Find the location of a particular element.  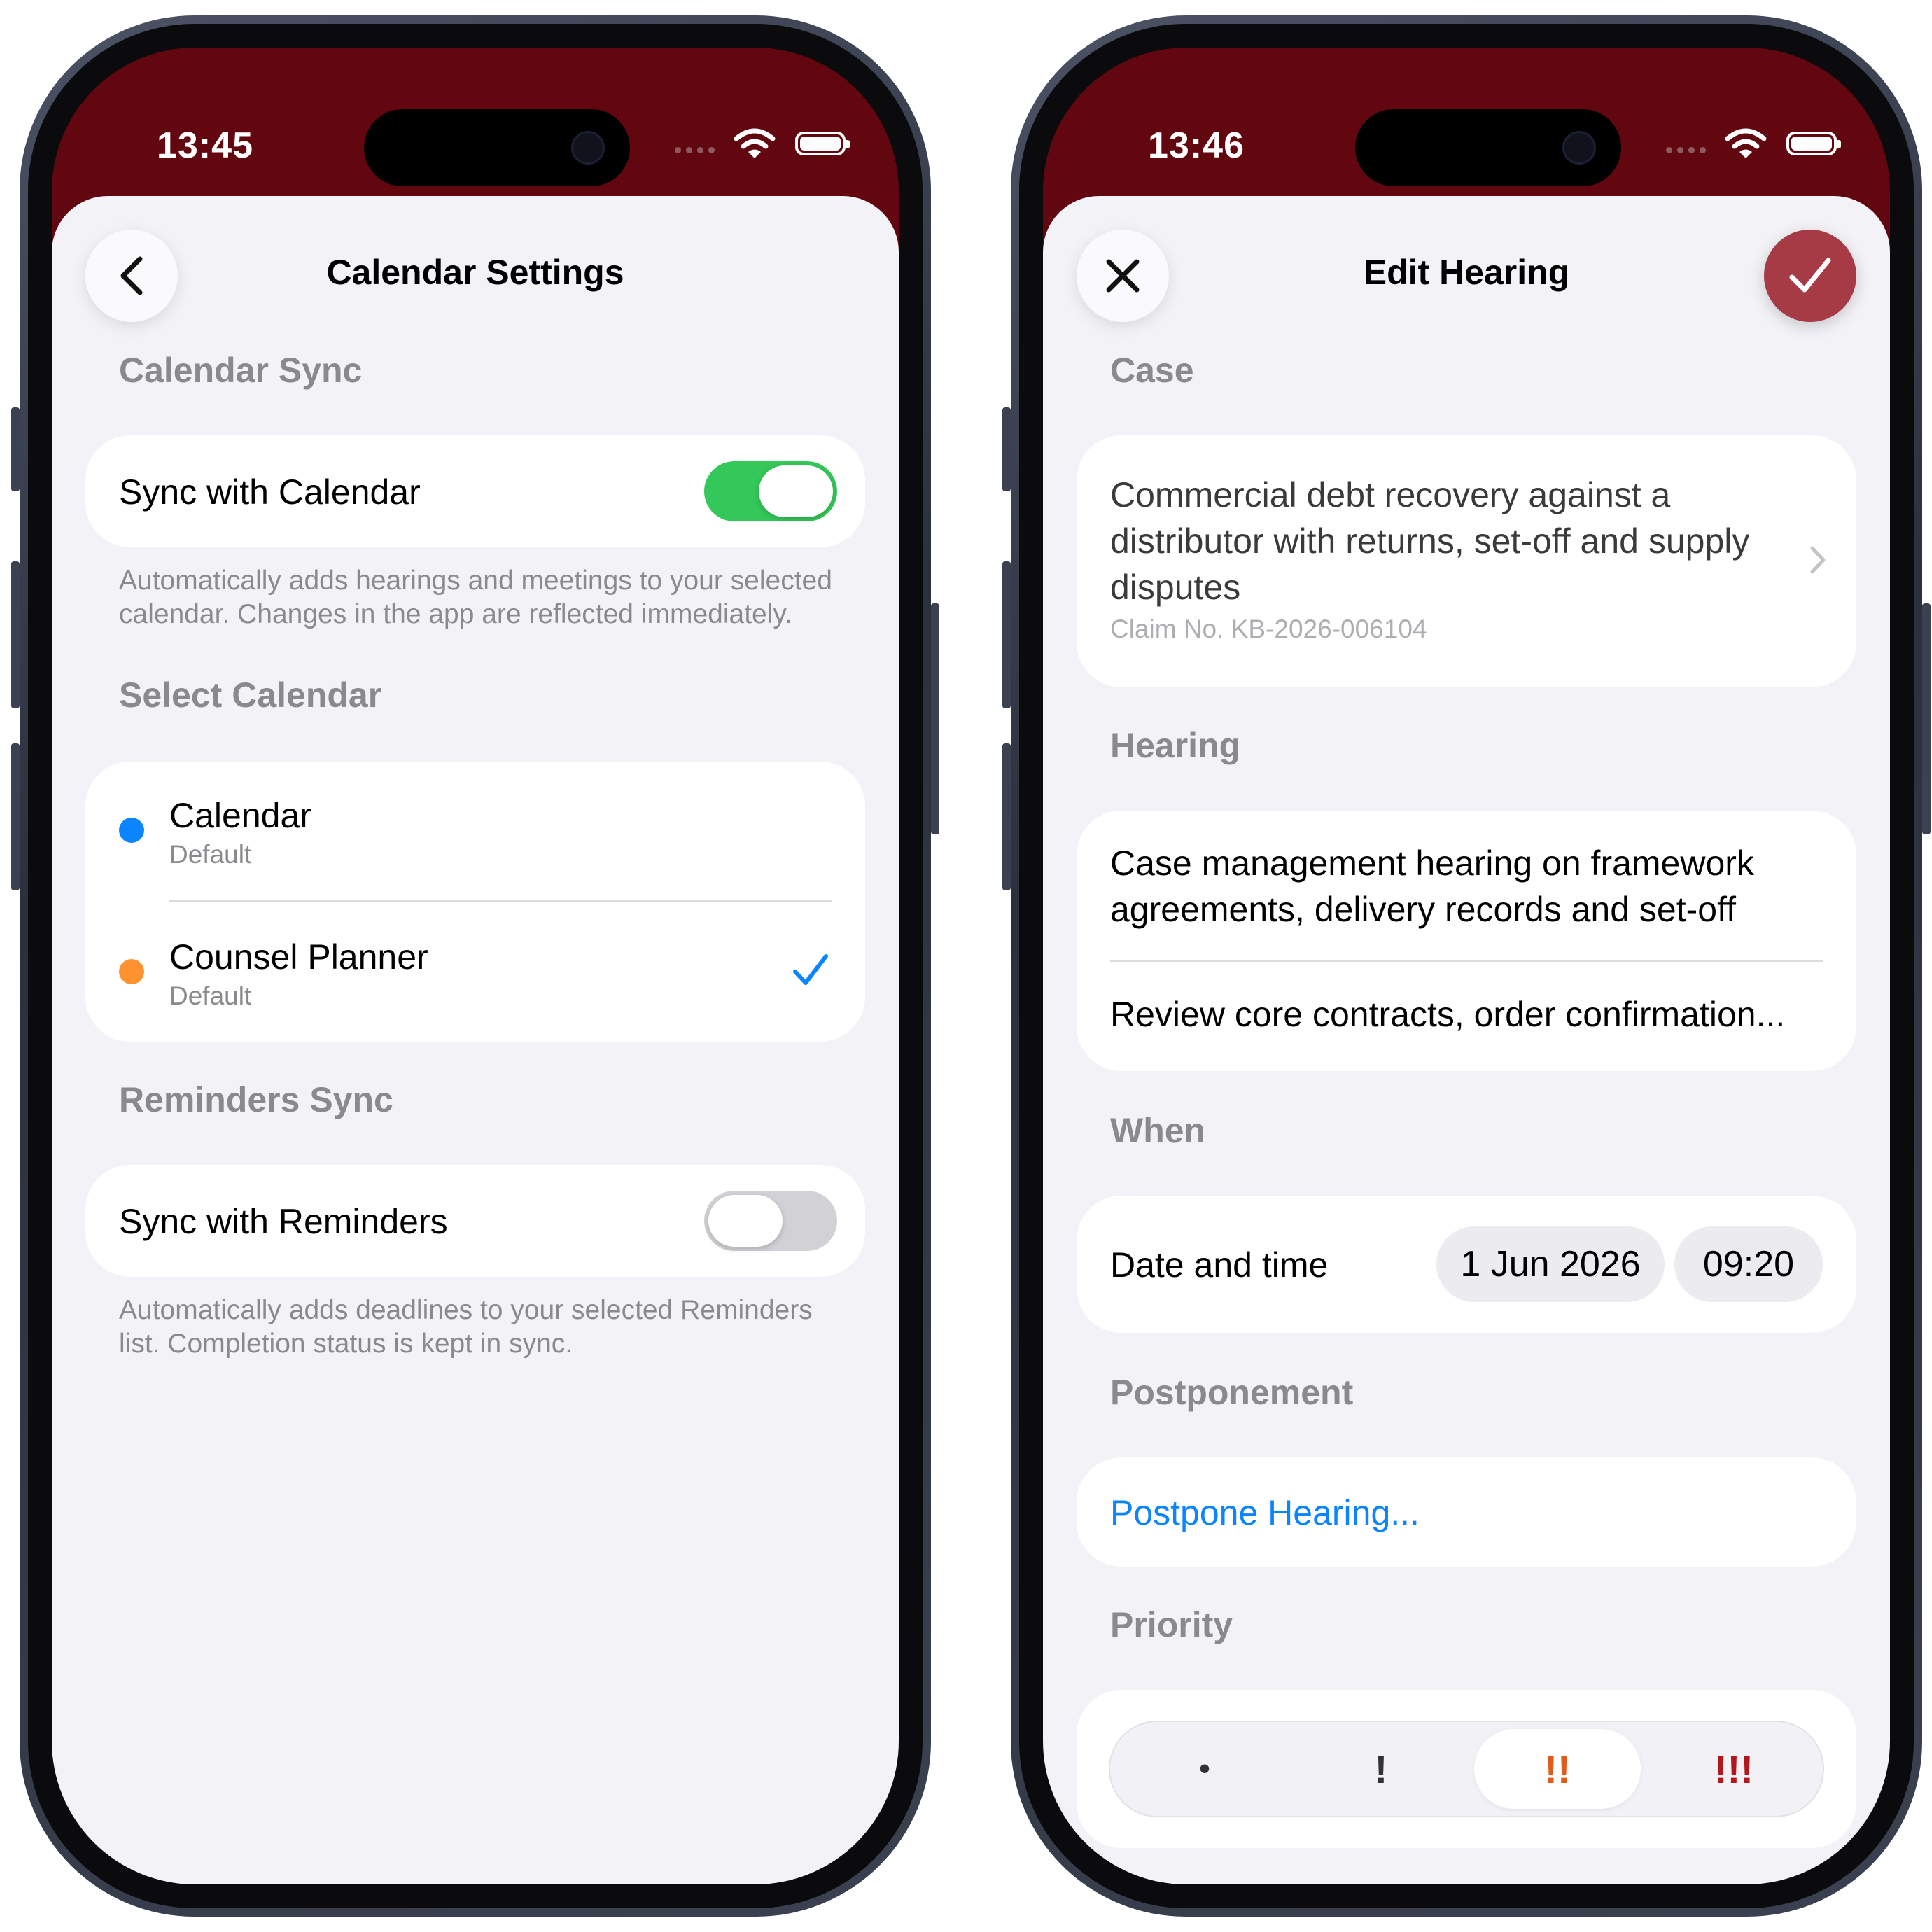

section-title-postponement: Postponement is located at coordinates (1232, 1392).